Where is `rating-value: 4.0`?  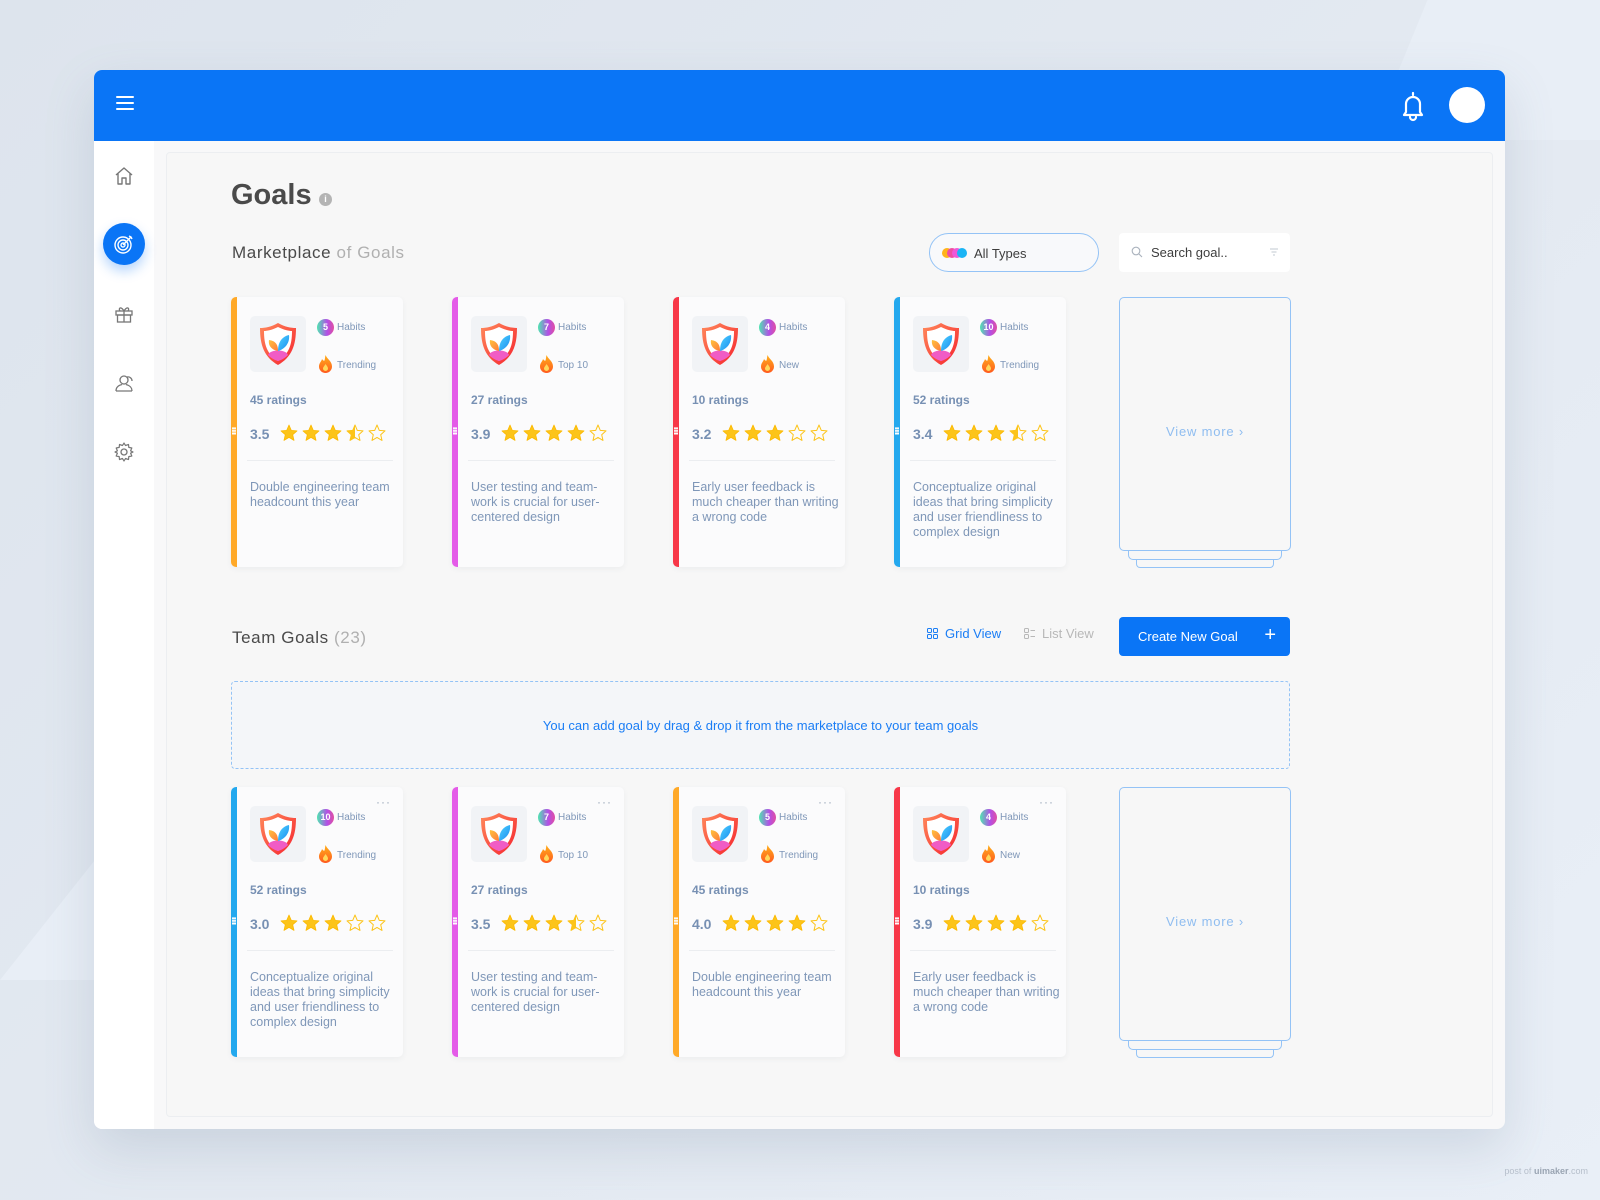 rating-value: 4.0 is located at coordinates (702, 924).